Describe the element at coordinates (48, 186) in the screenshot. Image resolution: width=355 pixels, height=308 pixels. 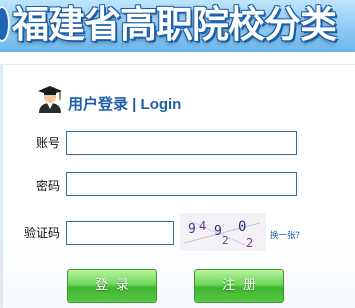
I see `password-label: 密码` at that location.